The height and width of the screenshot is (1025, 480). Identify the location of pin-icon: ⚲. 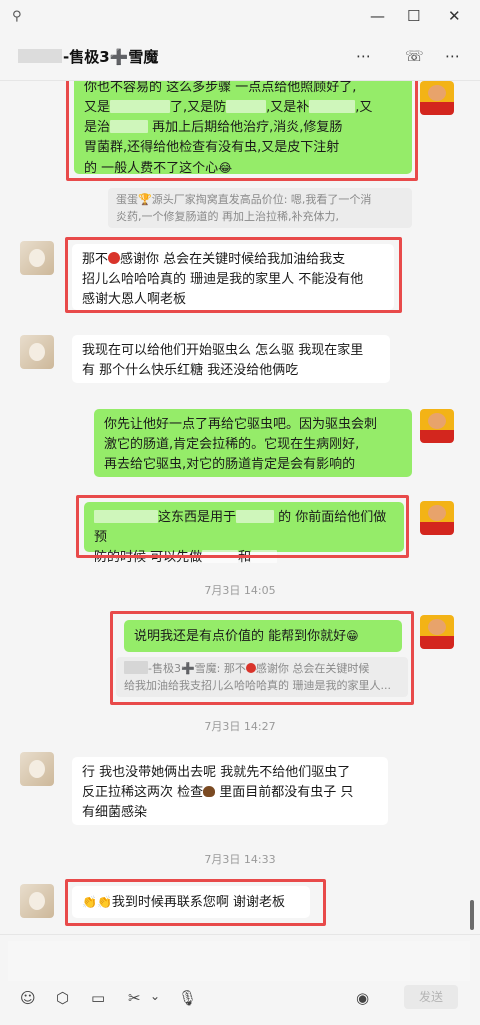
(17, 16).